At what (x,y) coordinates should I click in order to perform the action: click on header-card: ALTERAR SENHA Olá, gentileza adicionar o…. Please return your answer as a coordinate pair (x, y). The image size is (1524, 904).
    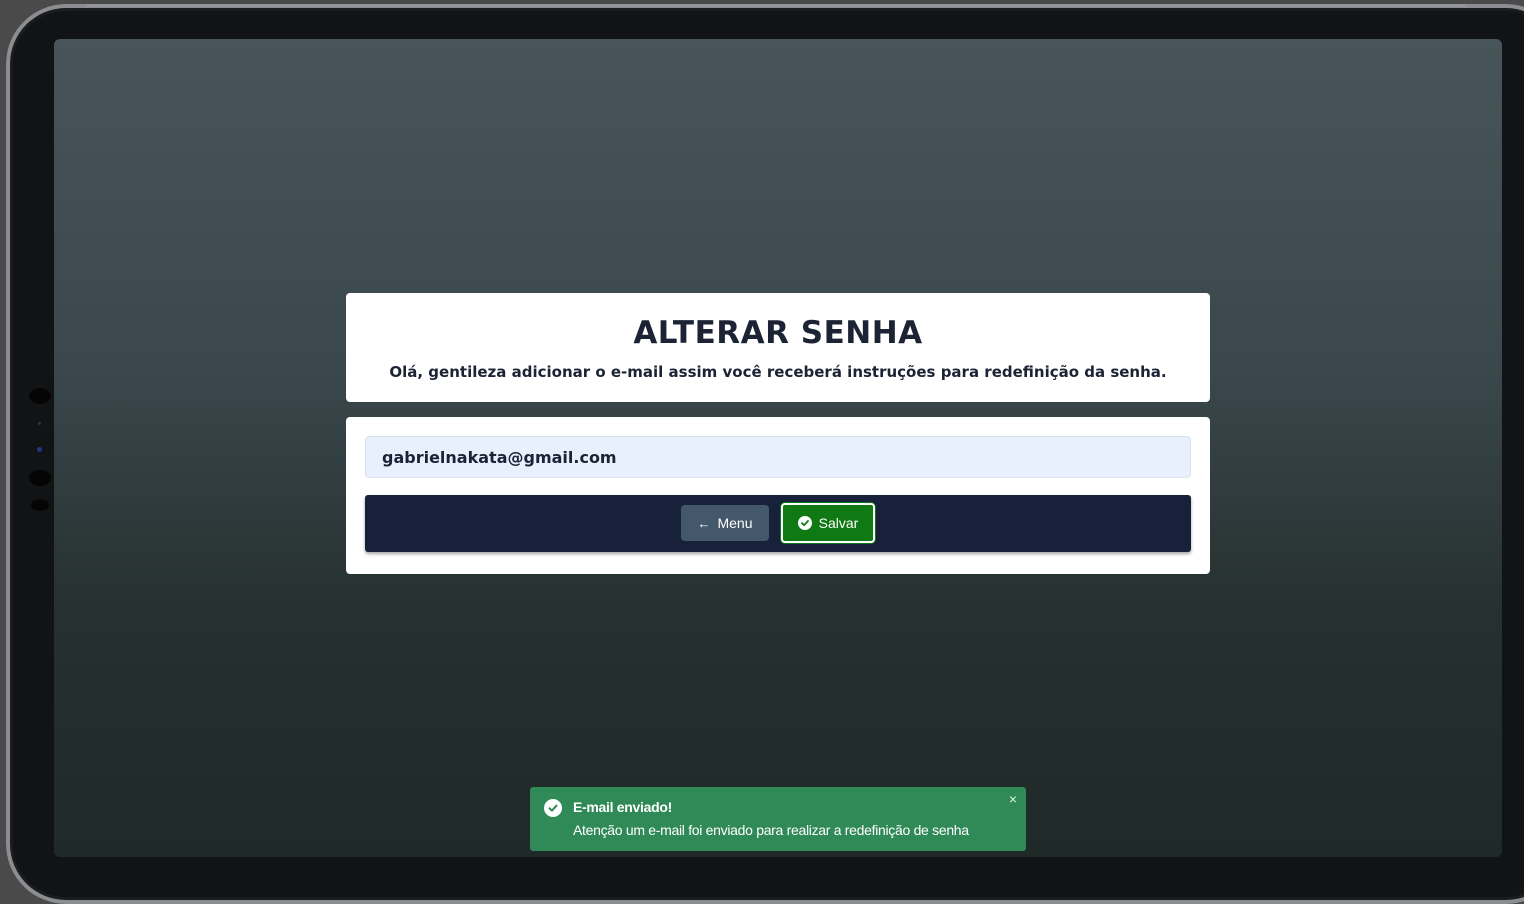
    Looking at the image, I should click on (778, 347).